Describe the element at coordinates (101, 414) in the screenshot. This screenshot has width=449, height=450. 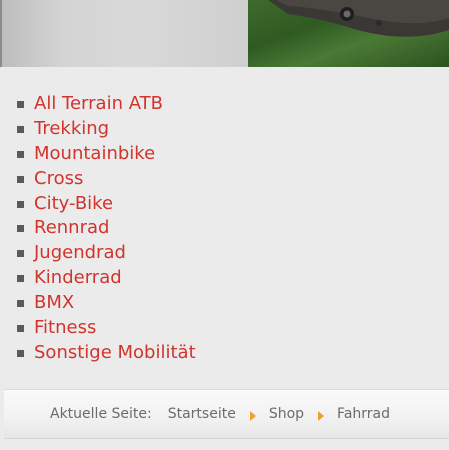
I see `breadcrumb-prefix: Aktuelle Seite:` at that location.